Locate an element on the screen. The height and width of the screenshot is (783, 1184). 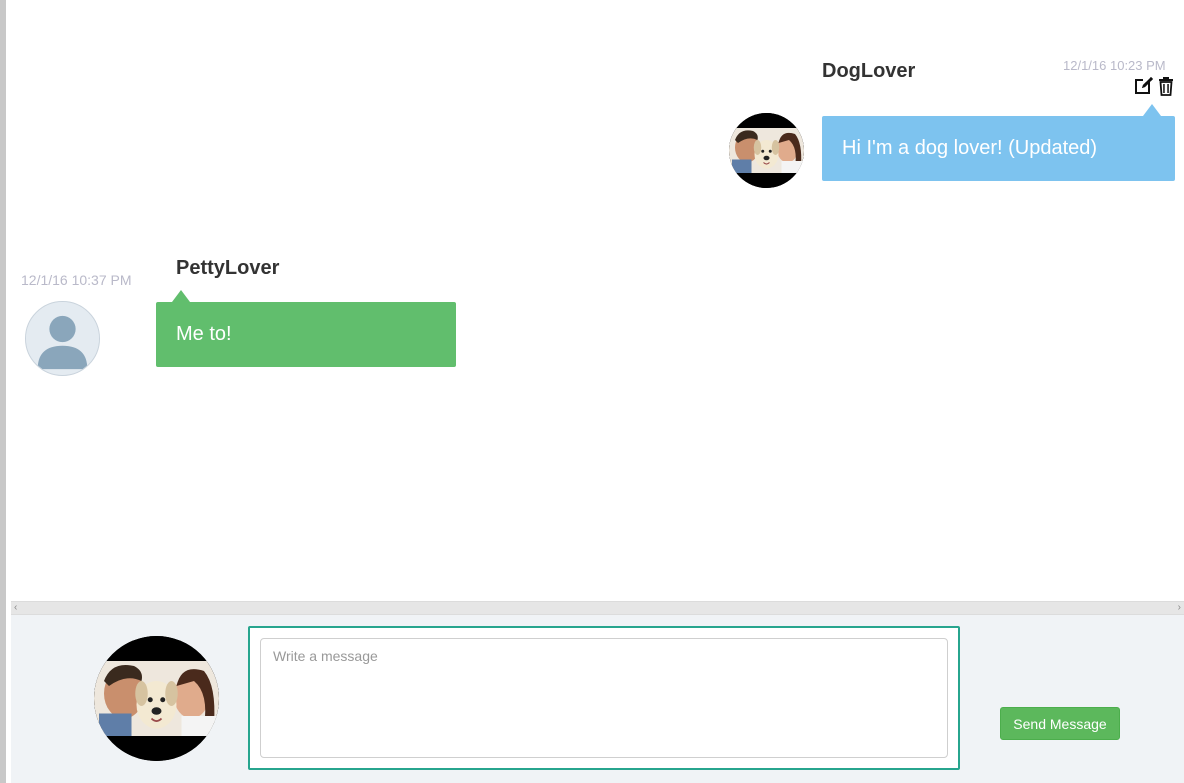
message-input is located at coordinates (604, 698).